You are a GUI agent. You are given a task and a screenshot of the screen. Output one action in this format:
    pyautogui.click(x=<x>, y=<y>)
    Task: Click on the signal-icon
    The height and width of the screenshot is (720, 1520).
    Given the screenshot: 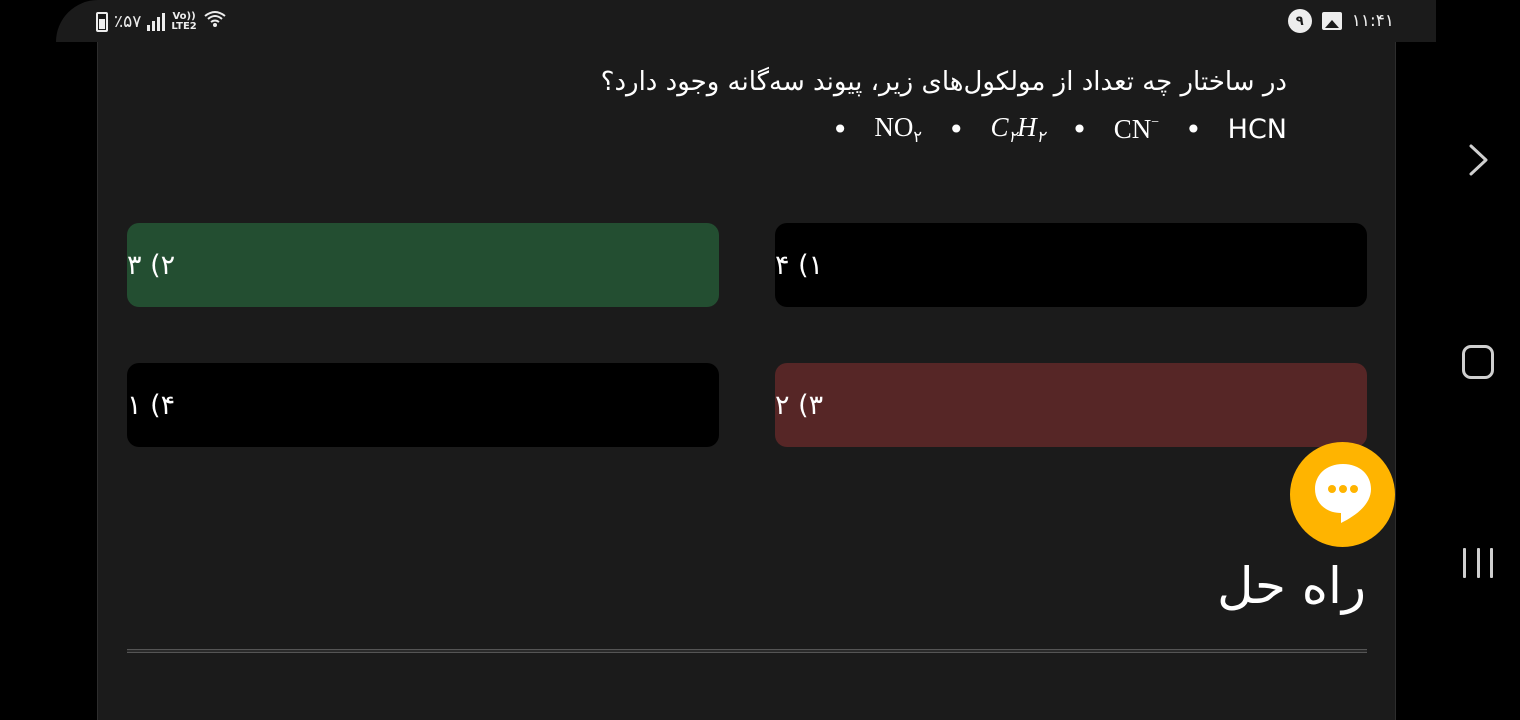 What is the action you would take?
    pyautogui.click(x=156, y=21)
    